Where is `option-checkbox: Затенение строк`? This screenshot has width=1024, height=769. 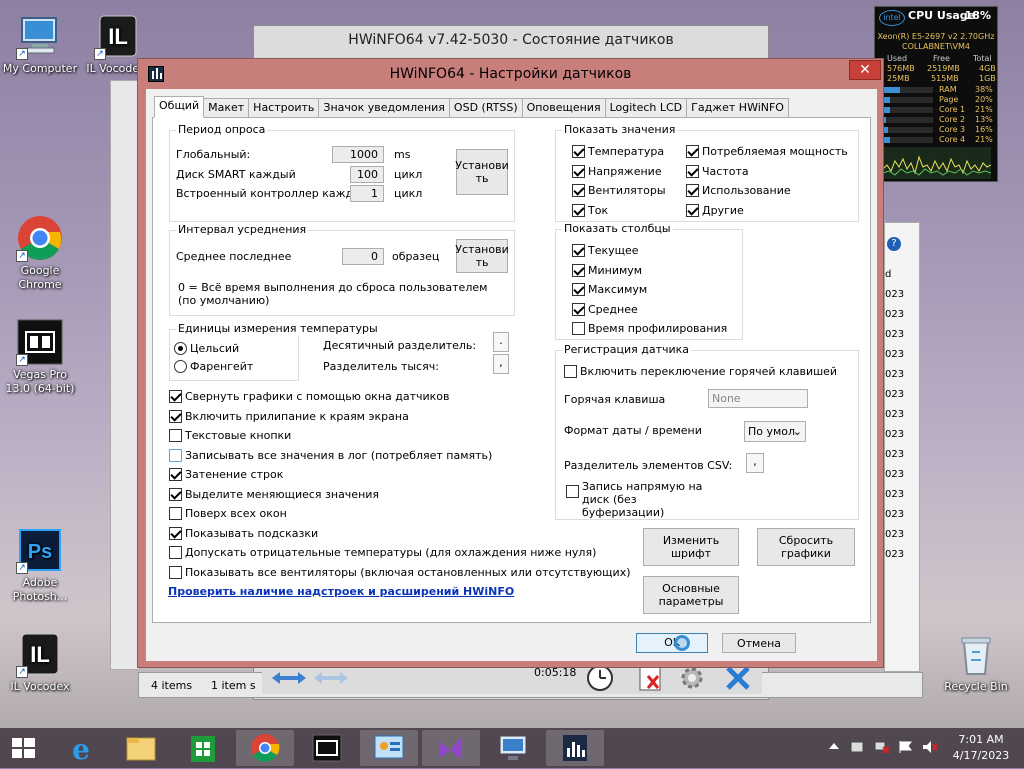
option-checkbox: Затенение строк is located at coordinates (226, 474).